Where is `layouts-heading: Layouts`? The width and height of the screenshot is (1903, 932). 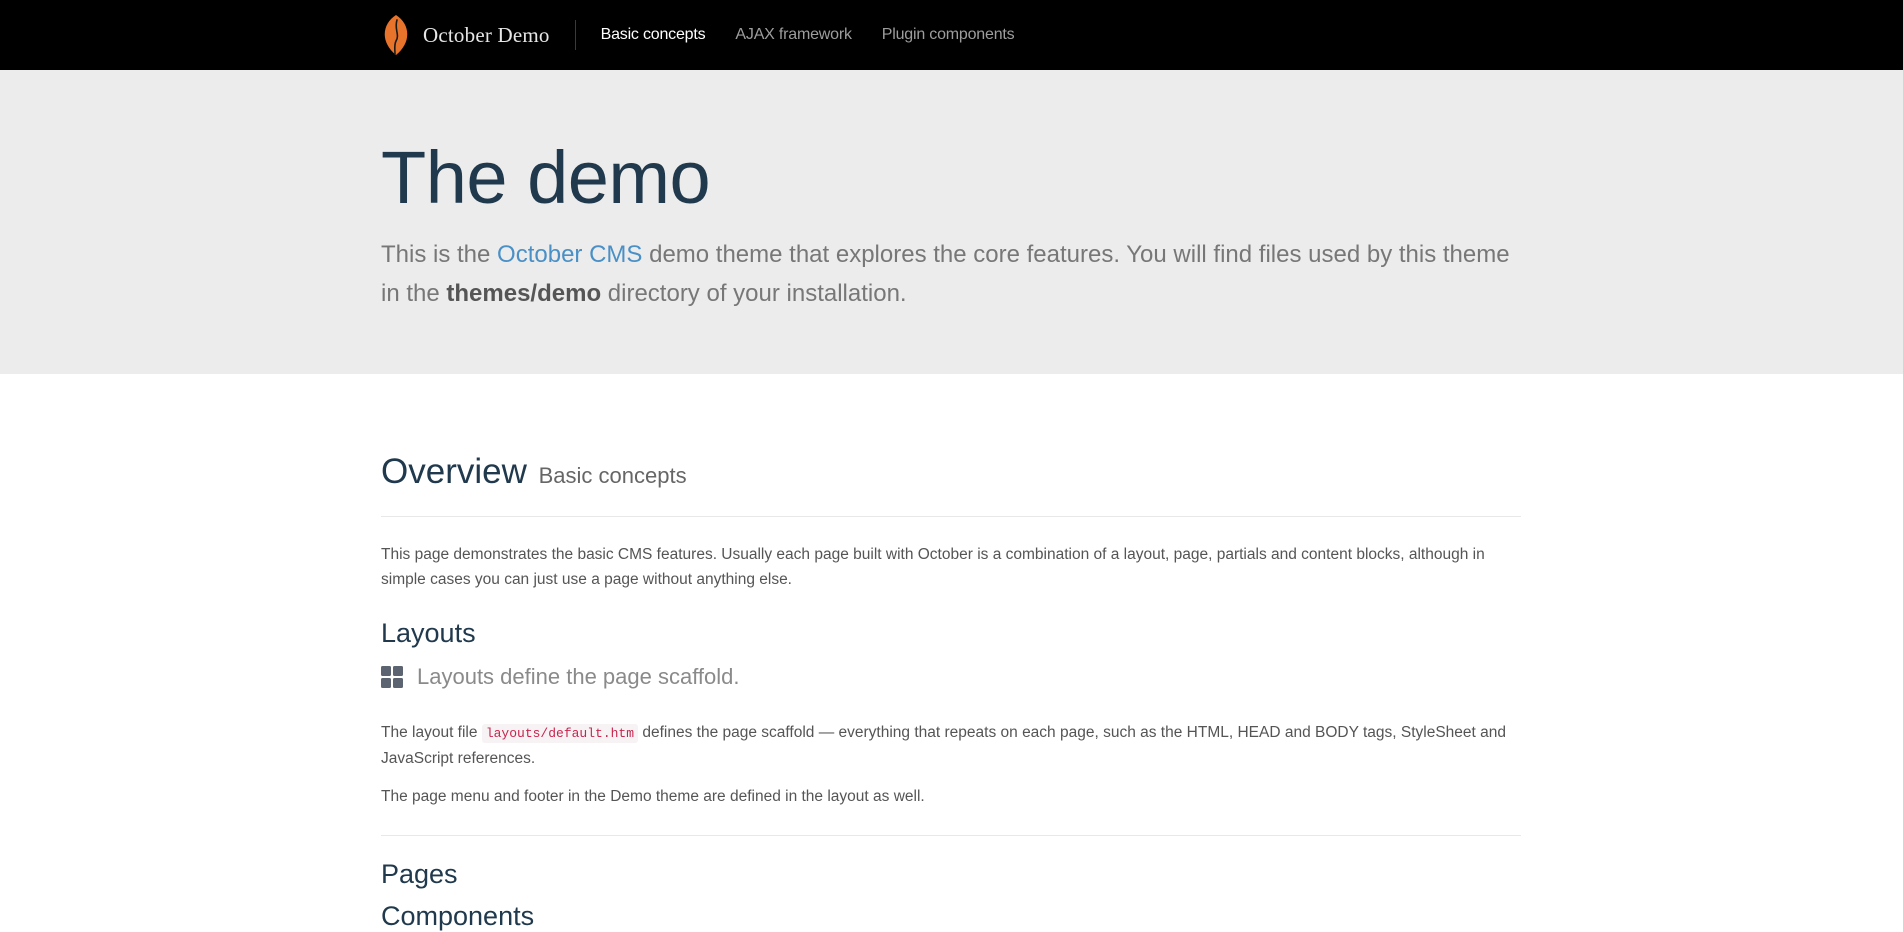
layouts-heading: Layouts is located at coordinates (428, 633).